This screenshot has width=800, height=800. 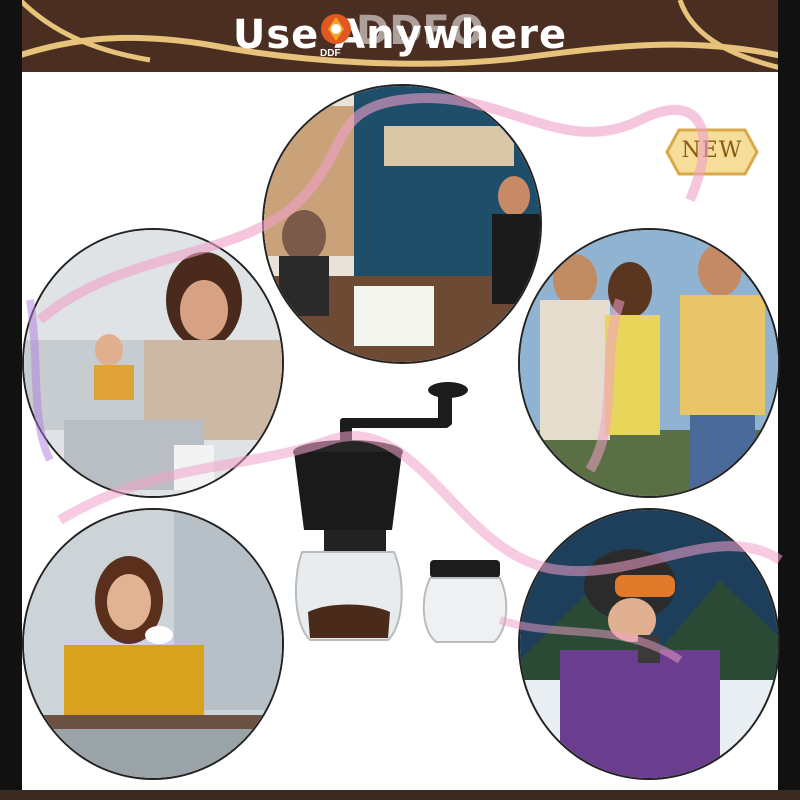 I want to click on new-badge-icon, so click(x=712, y=152).